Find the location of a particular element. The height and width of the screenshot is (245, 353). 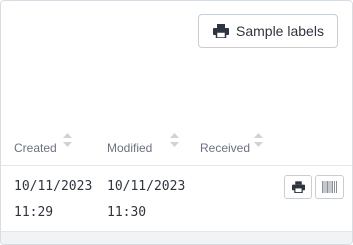

next-row-edge is located at coordinates (176, 237).